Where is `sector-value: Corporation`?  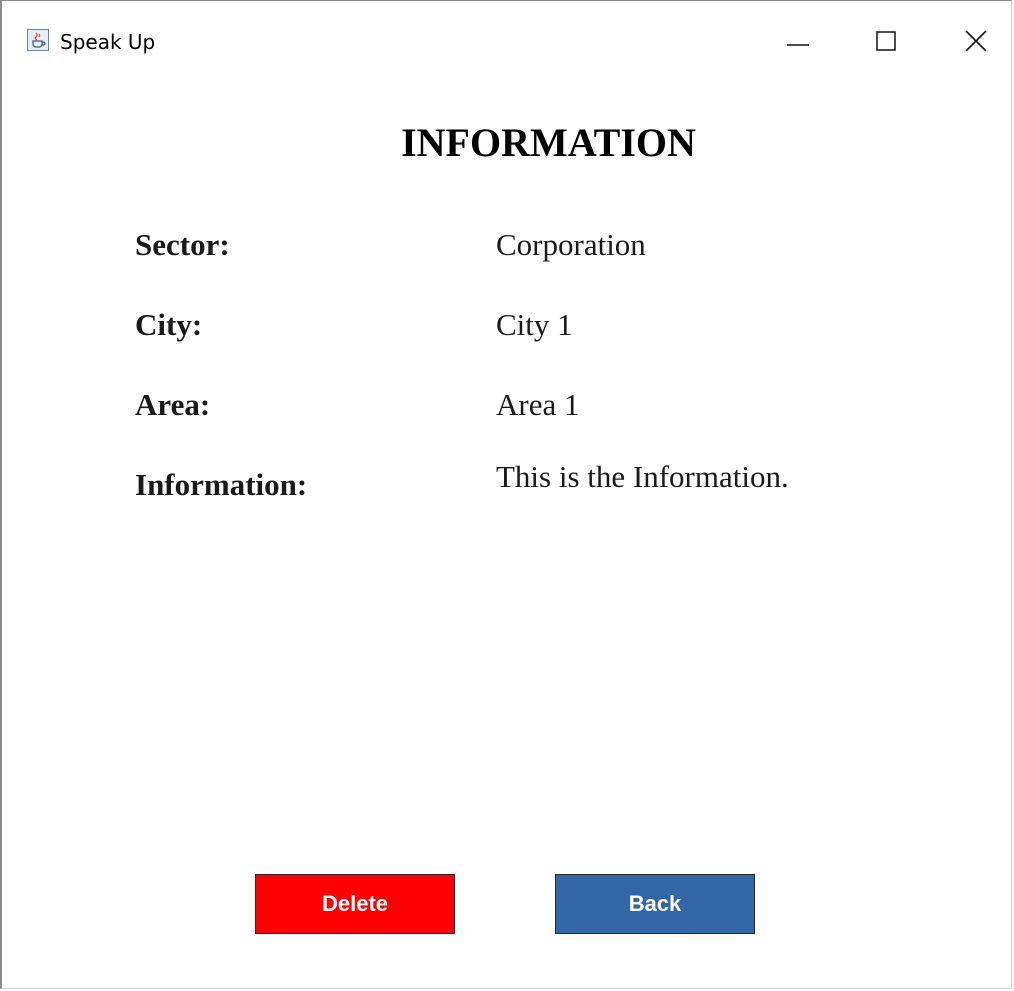
sector-value: Corporation is located at coordinates (571, 244).